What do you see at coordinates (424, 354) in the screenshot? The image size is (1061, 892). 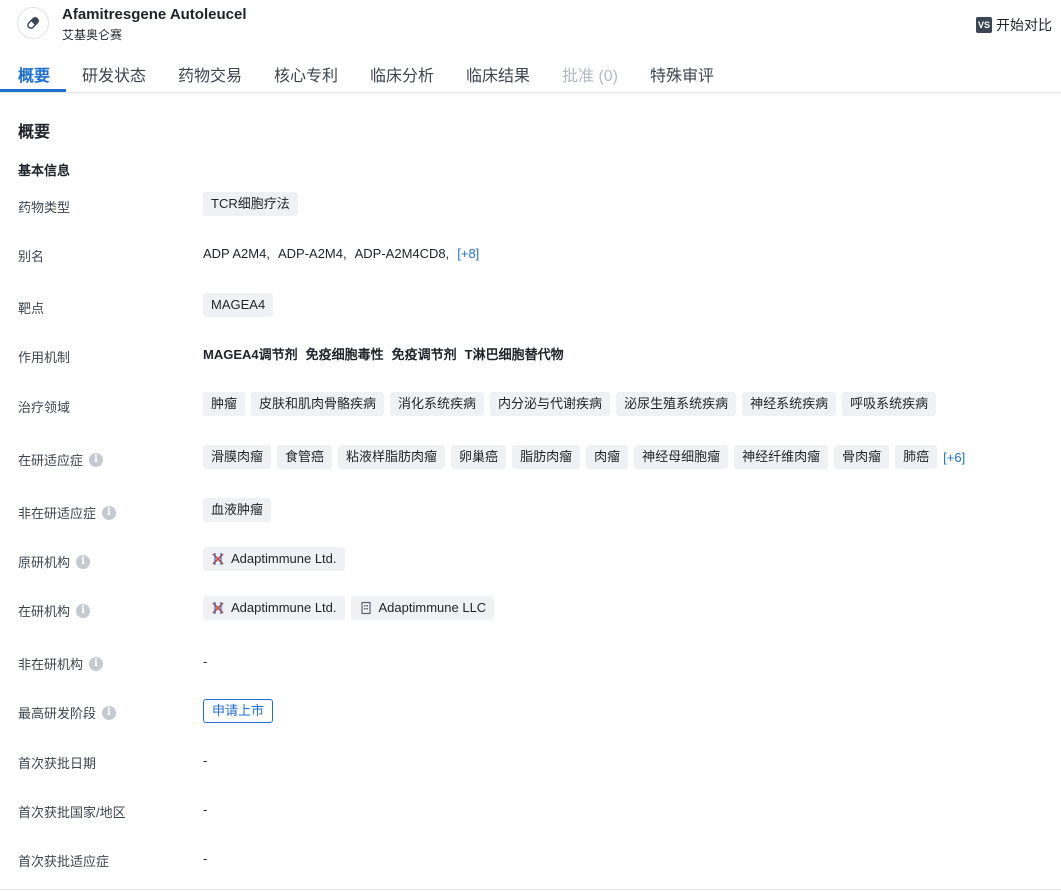 I see `mechanism-item: 免疫调节剂` at bounding box center [424, 354].